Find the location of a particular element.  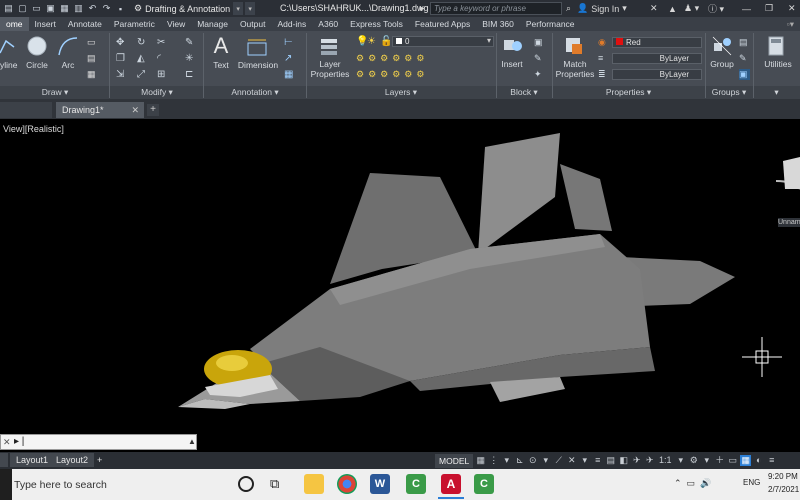

ribbon-options-icon: ▫▾ is located at coordinates (790, 24).